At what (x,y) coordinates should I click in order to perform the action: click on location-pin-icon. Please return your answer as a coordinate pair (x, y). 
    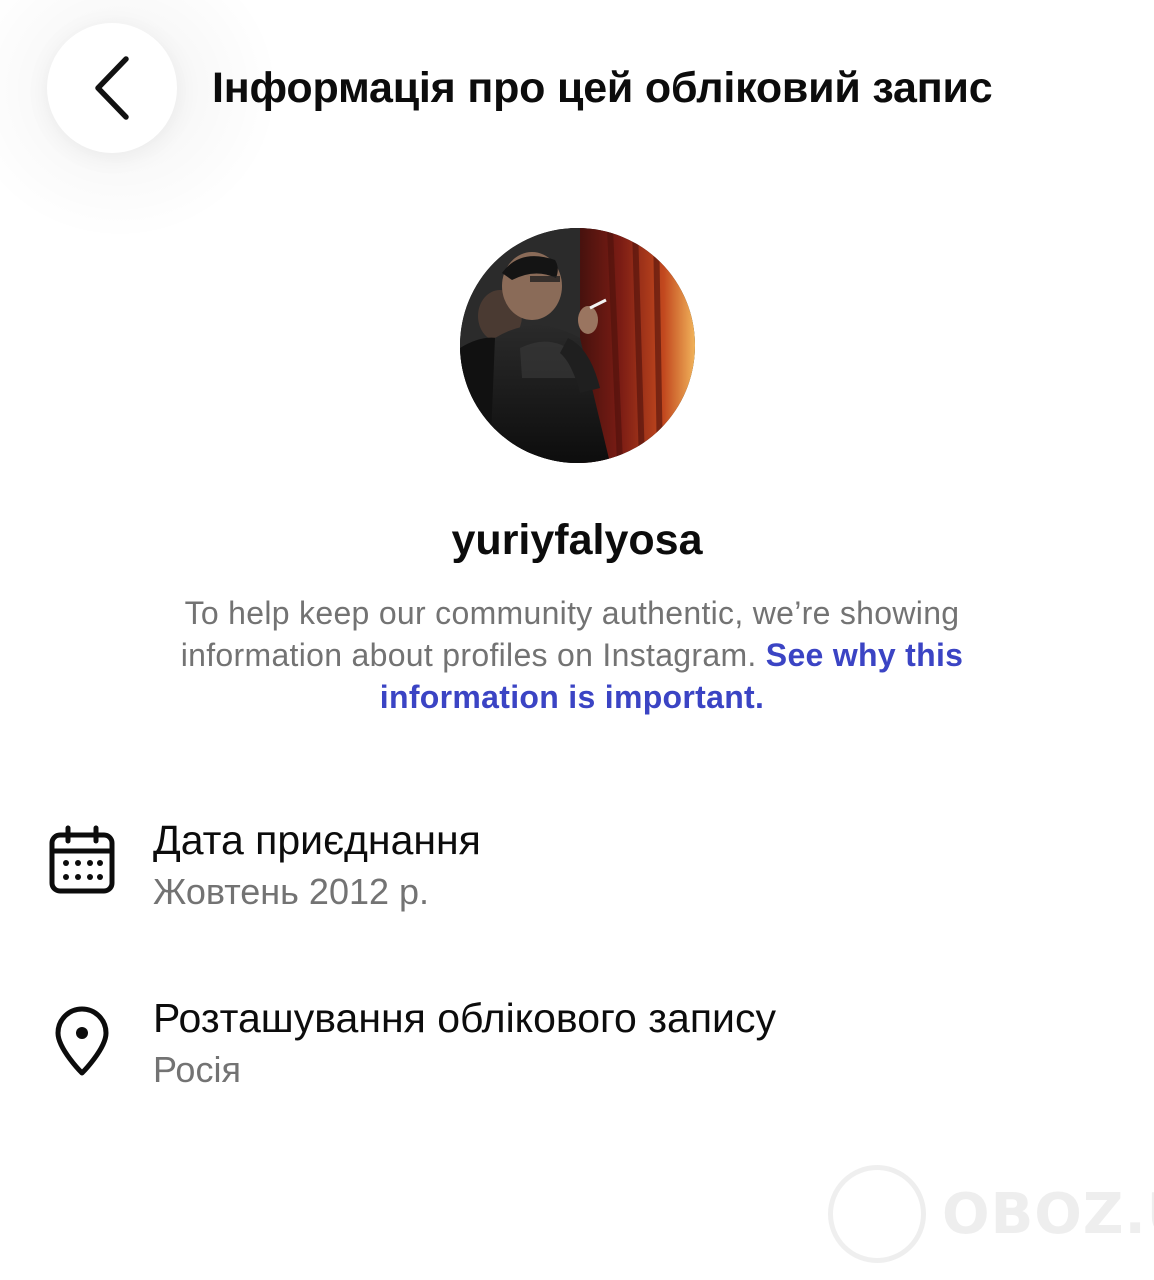
    Looking at the image, I should click on (82, 1041).